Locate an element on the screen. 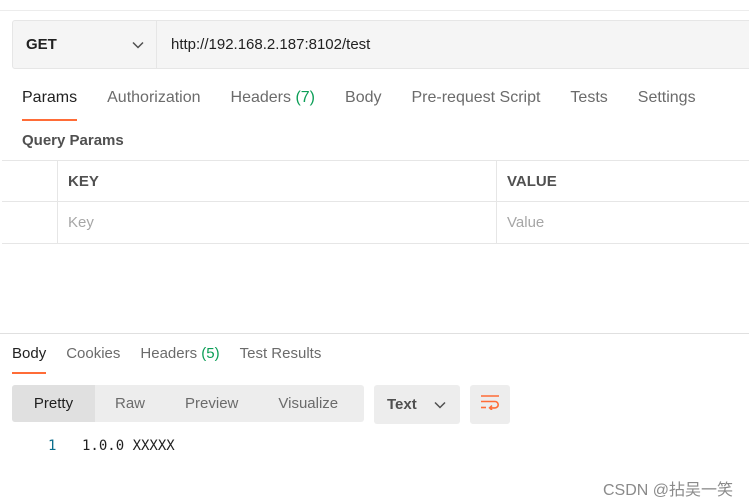 The height and width of the screenshot is (504, 749). tab-headers: Headers (7) is located at coordinates (273, 105).